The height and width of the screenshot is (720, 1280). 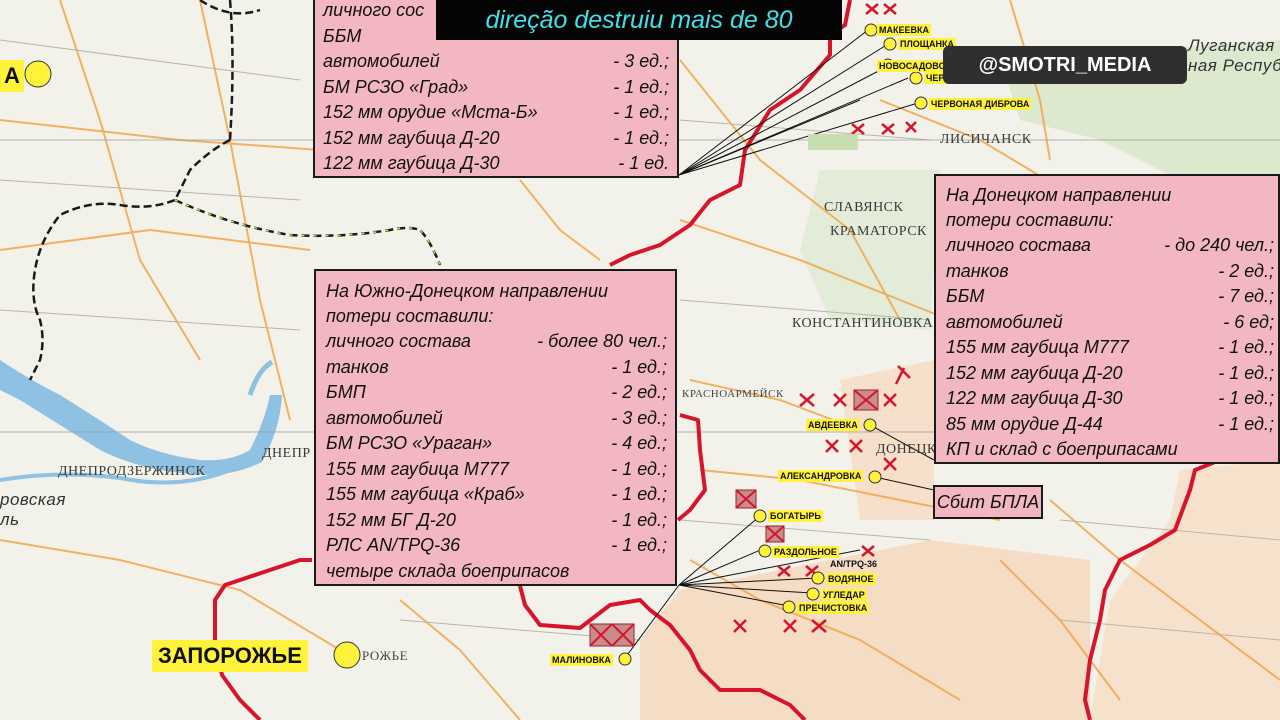 What do you see at coordinates (1059, 195) in the screenshot?
I see `losses-header: На Донецком направлении` at bounding box center [1059, 195].